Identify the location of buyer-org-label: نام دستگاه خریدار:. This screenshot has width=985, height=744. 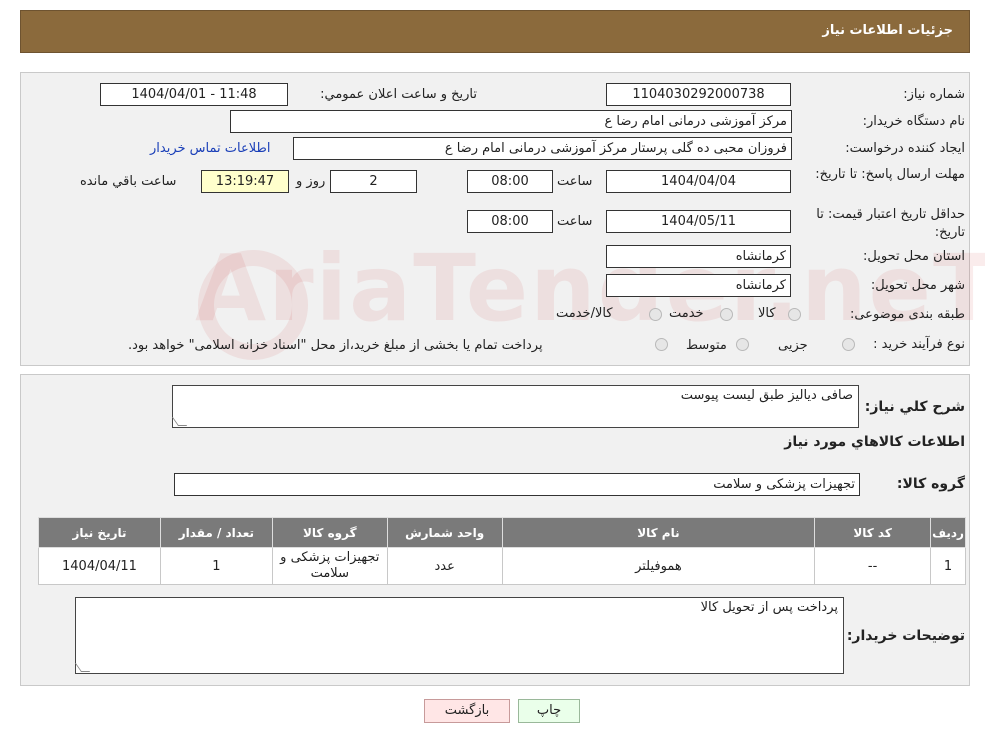
(913, 121).